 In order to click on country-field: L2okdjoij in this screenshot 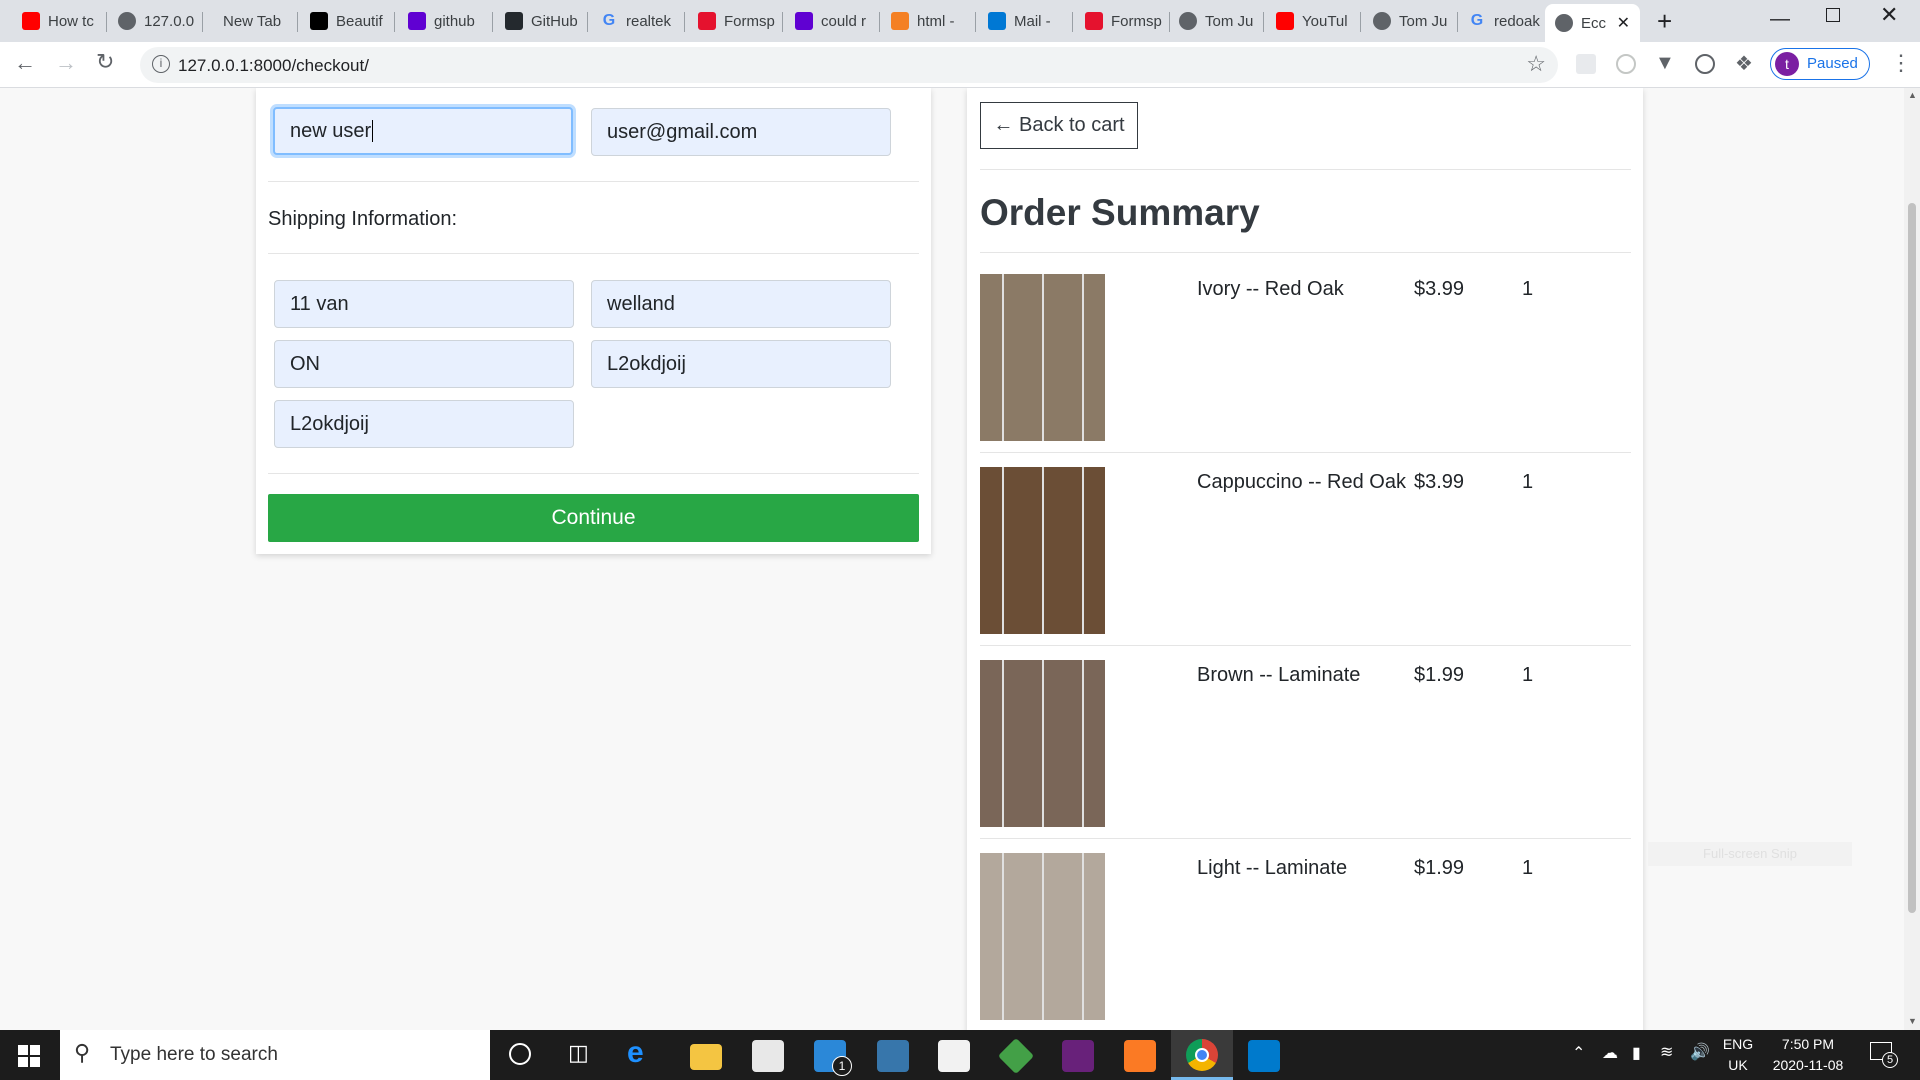, I will do `click(424, 424)`.